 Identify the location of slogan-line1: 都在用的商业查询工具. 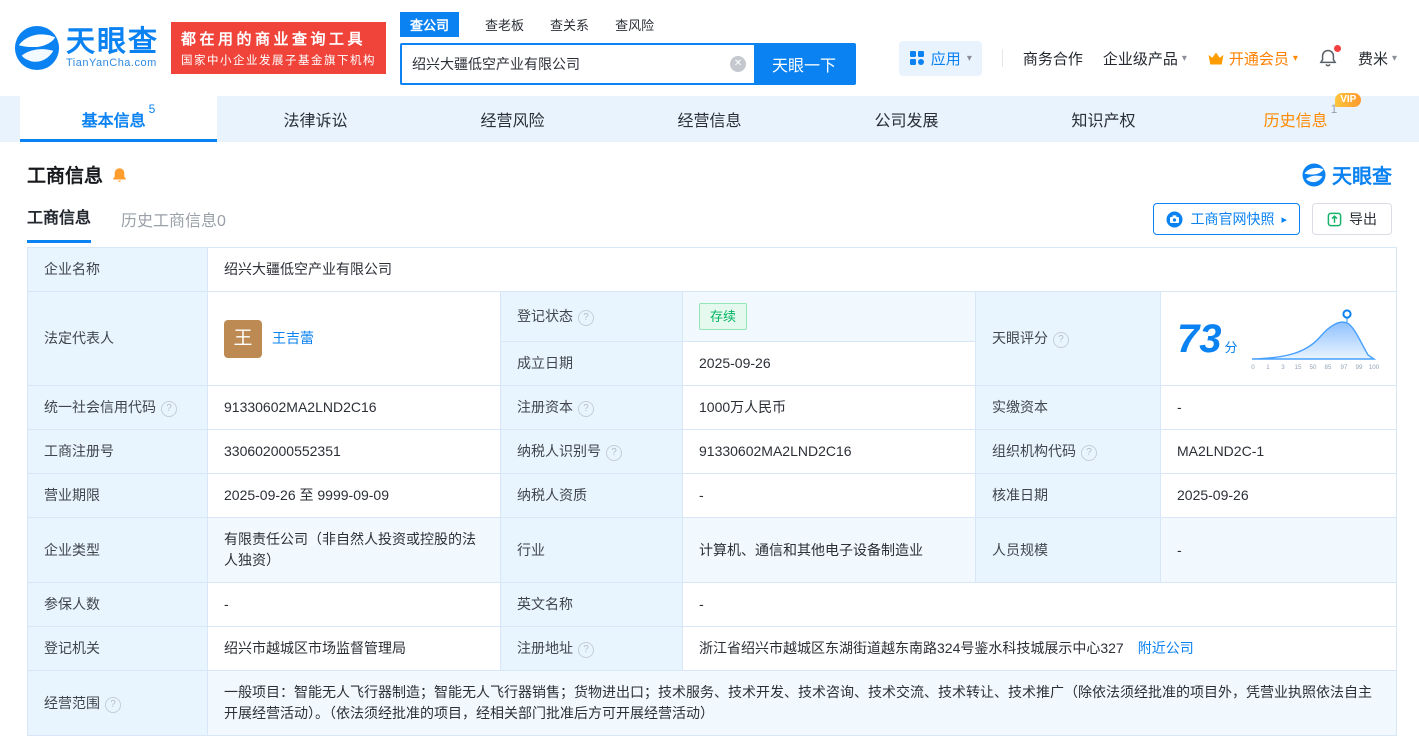
(274, 39).